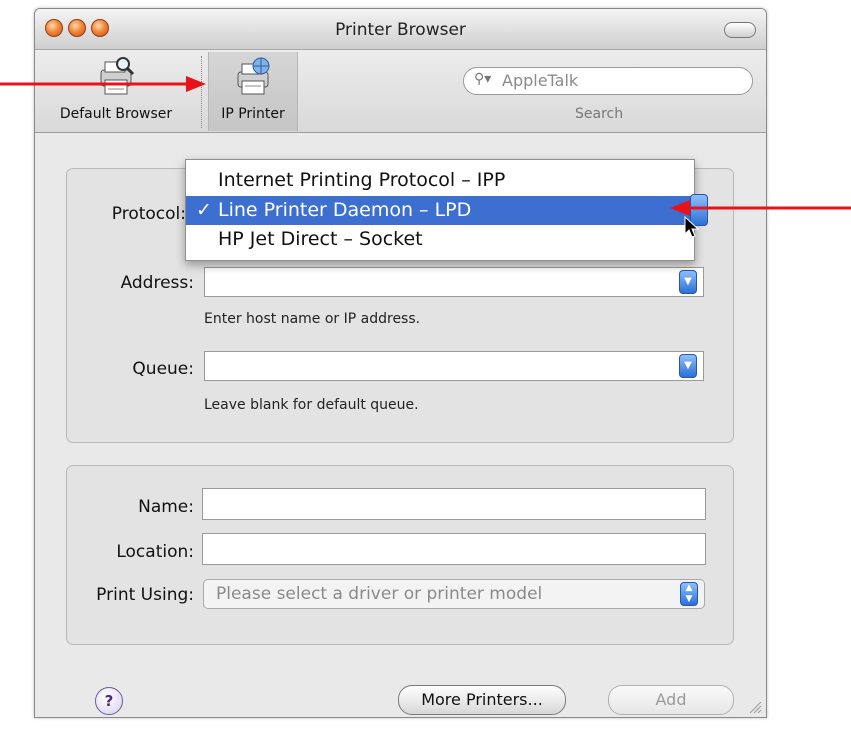 The height and width of the screenshot is (742, 851). What do you see at coordinates (740, 30) in the screenshot?
I see `toolbar-toggle-button` at bounding box center [740, 30].